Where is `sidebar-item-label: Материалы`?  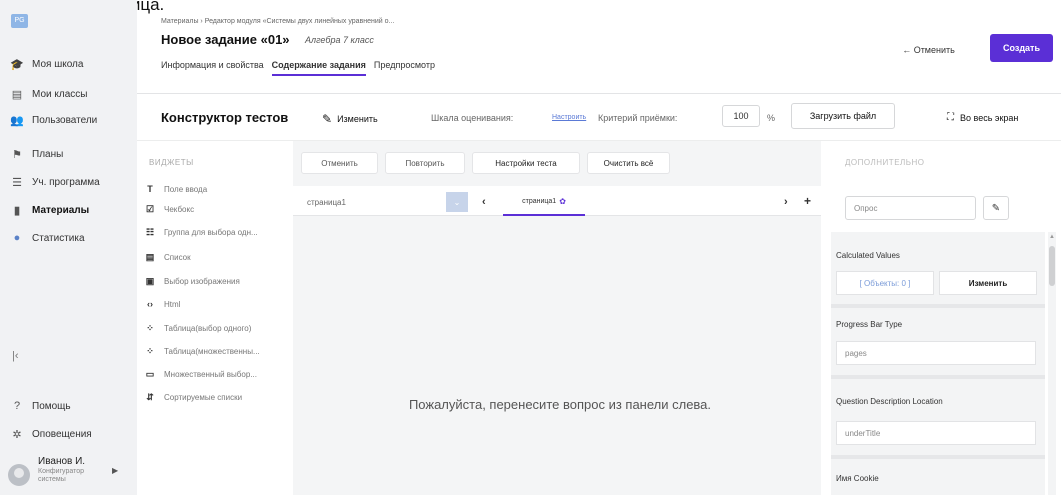 sidebar-item-label: Материалы is located at coordinates (61, 210).